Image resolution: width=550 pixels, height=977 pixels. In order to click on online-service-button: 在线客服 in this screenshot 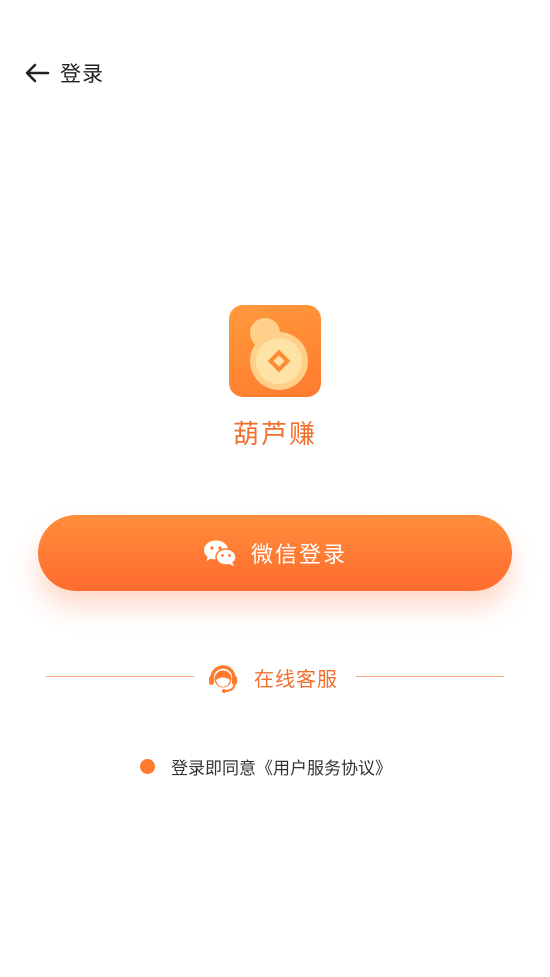, I will do `click(272, 677)`.